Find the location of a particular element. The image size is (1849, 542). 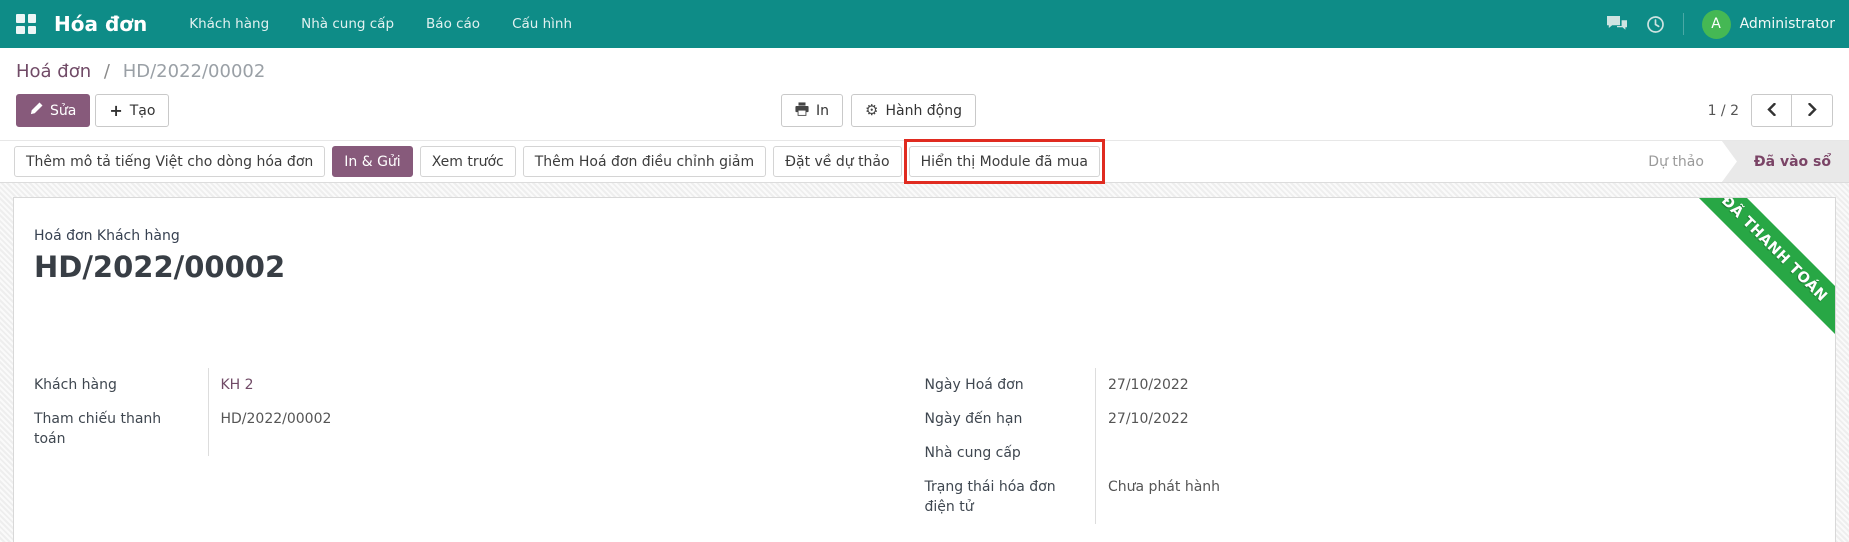

field-value-invoice-date: 27/10/2022 is located at coordinates (1455, 385).